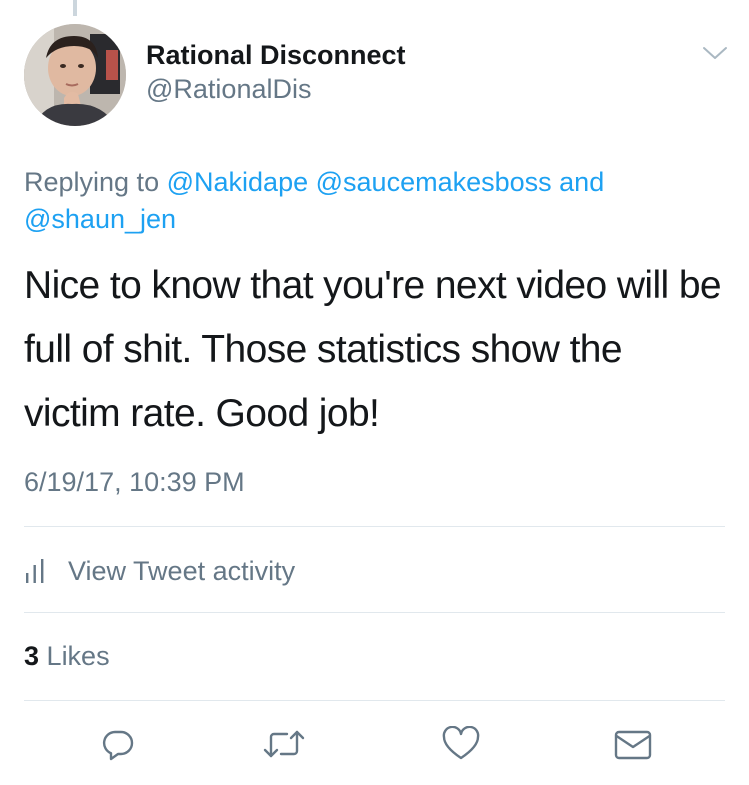 This screenshot has width=749, height=785. Describe the element at coordinates (238, 182) in the screenshot. I see `mention-link: @Nakidape` at that location.